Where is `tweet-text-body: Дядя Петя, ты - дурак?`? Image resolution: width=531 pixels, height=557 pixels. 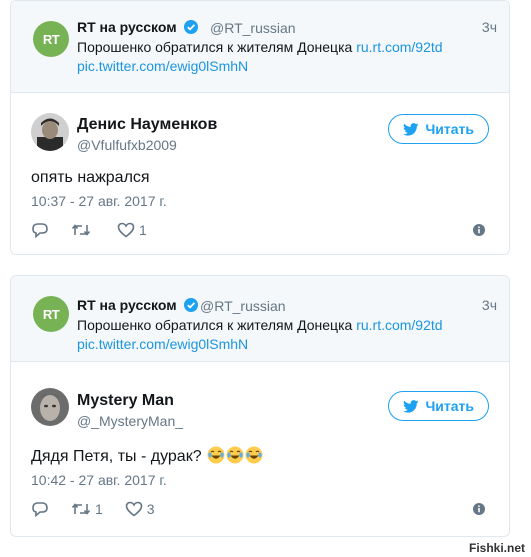
tweet-text-body: Дядя Петя, ты - дурак? is located at coordinates (116, 456).